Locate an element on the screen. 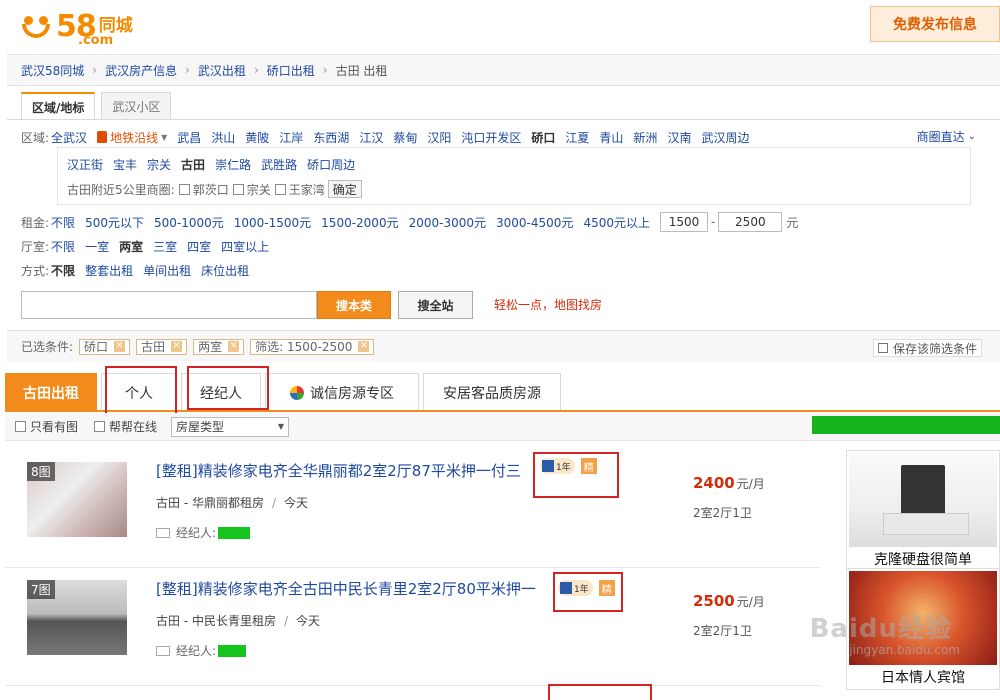  tab-area: 区域/地标 is located at coordinates (58, 106).